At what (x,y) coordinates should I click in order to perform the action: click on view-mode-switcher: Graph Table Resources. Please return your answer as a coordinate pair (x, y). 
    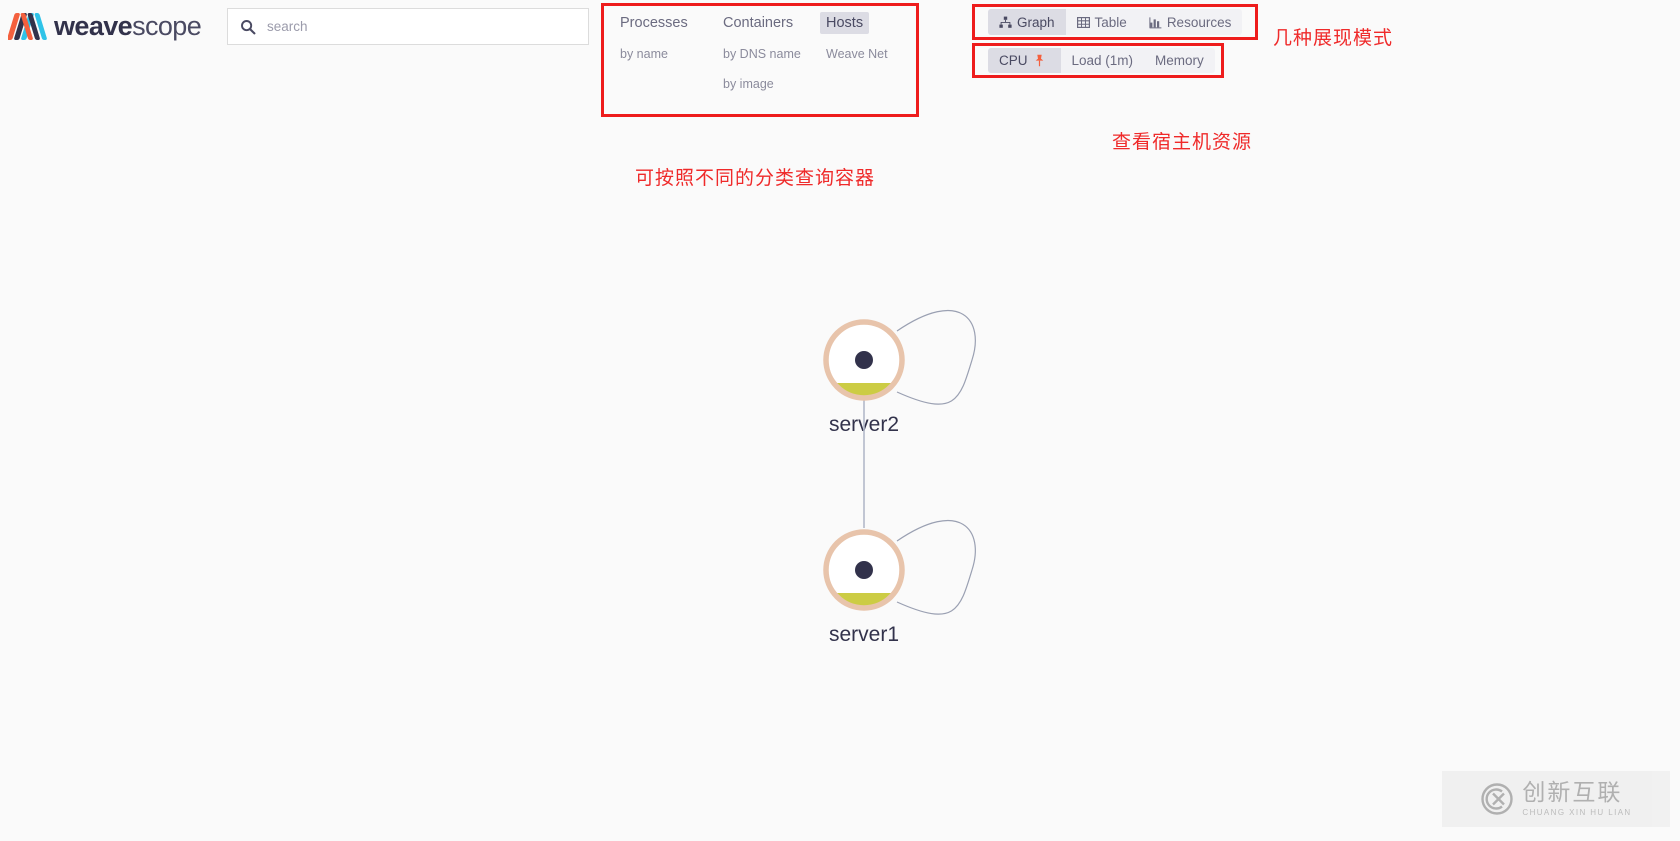
    Looking at the image, I should click on (1115, 22).